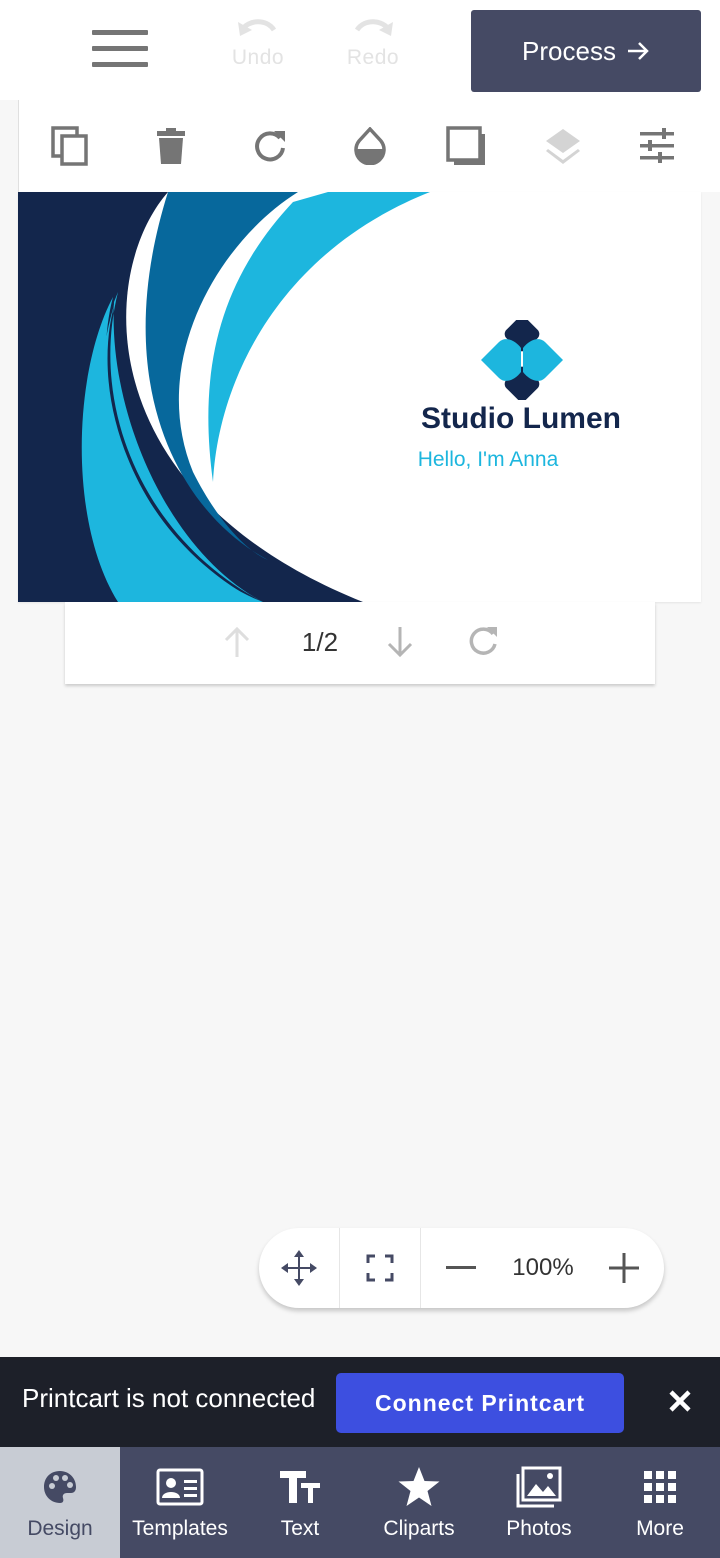 The width and height of the screenshot is (720, 1558). I want to click on nav-label: Cliparts, so click(419, 1528).